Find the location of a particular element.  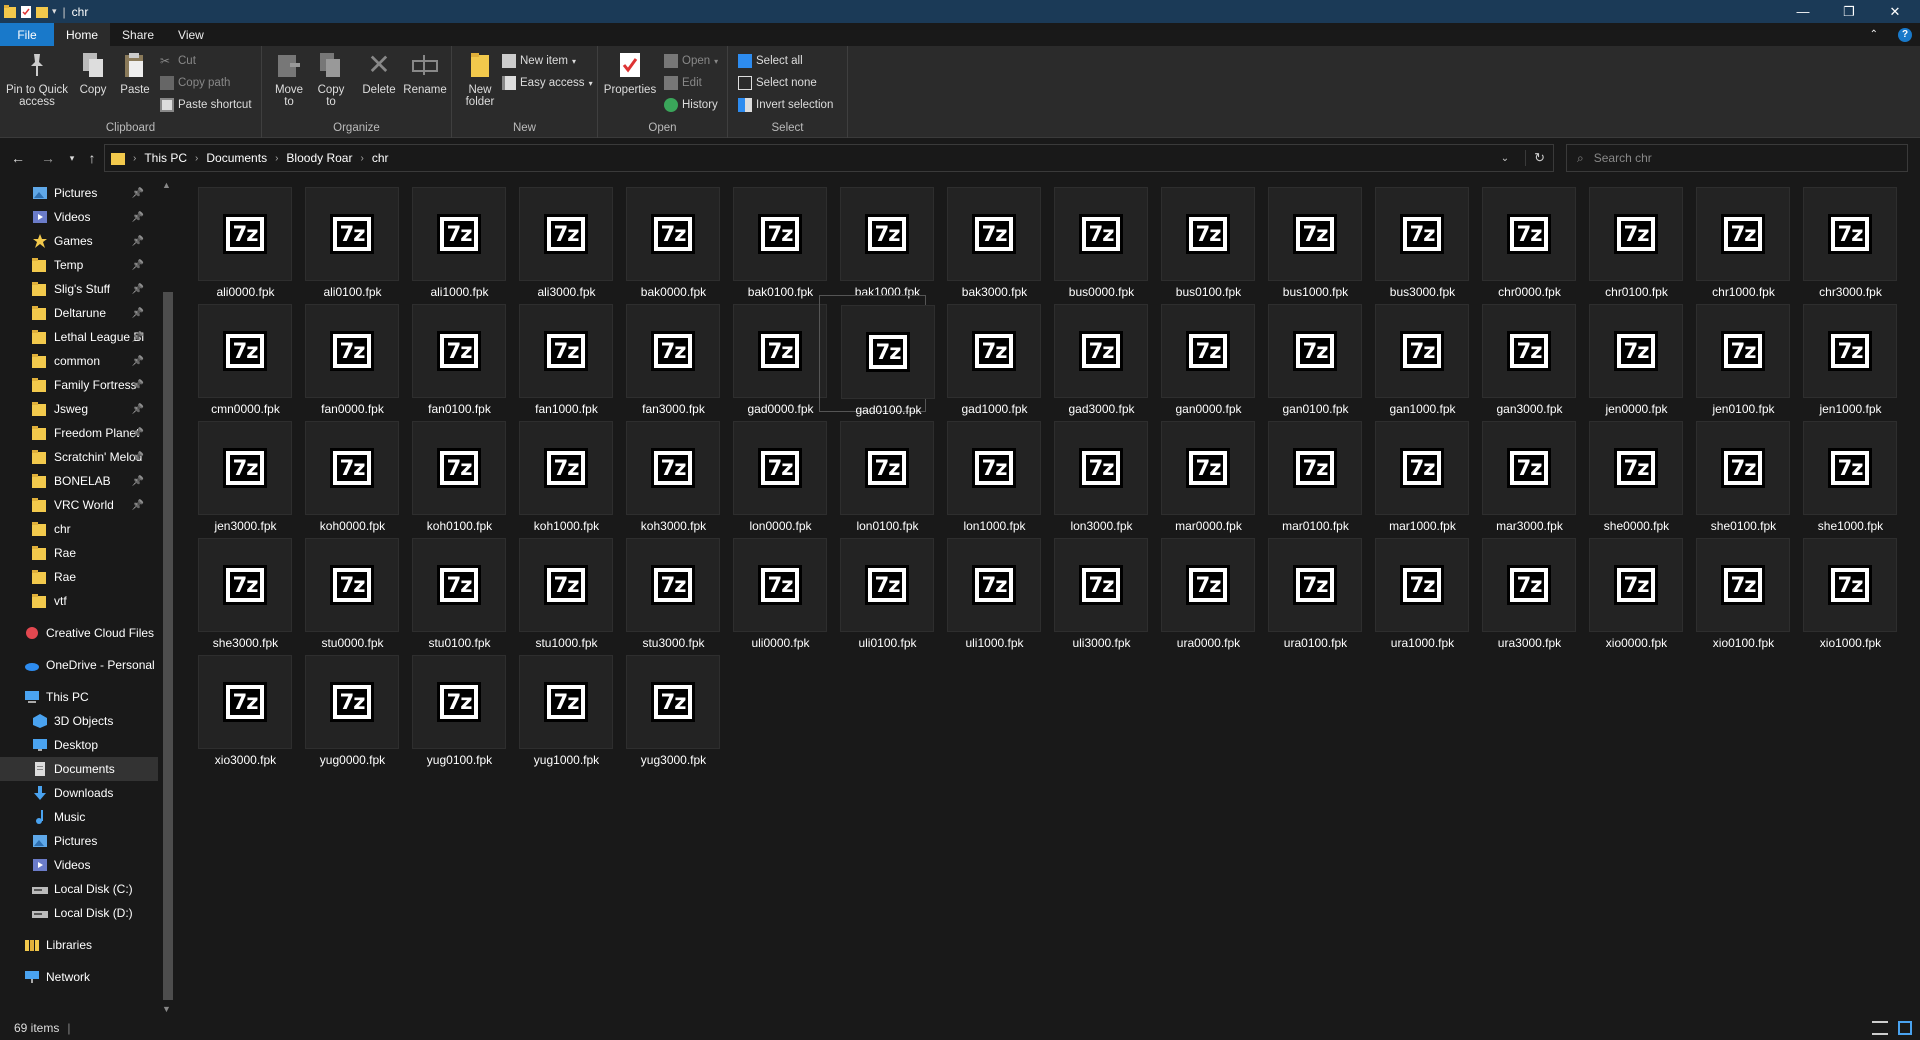

open-button: Open ▾ is located at coordinates (691, 61).